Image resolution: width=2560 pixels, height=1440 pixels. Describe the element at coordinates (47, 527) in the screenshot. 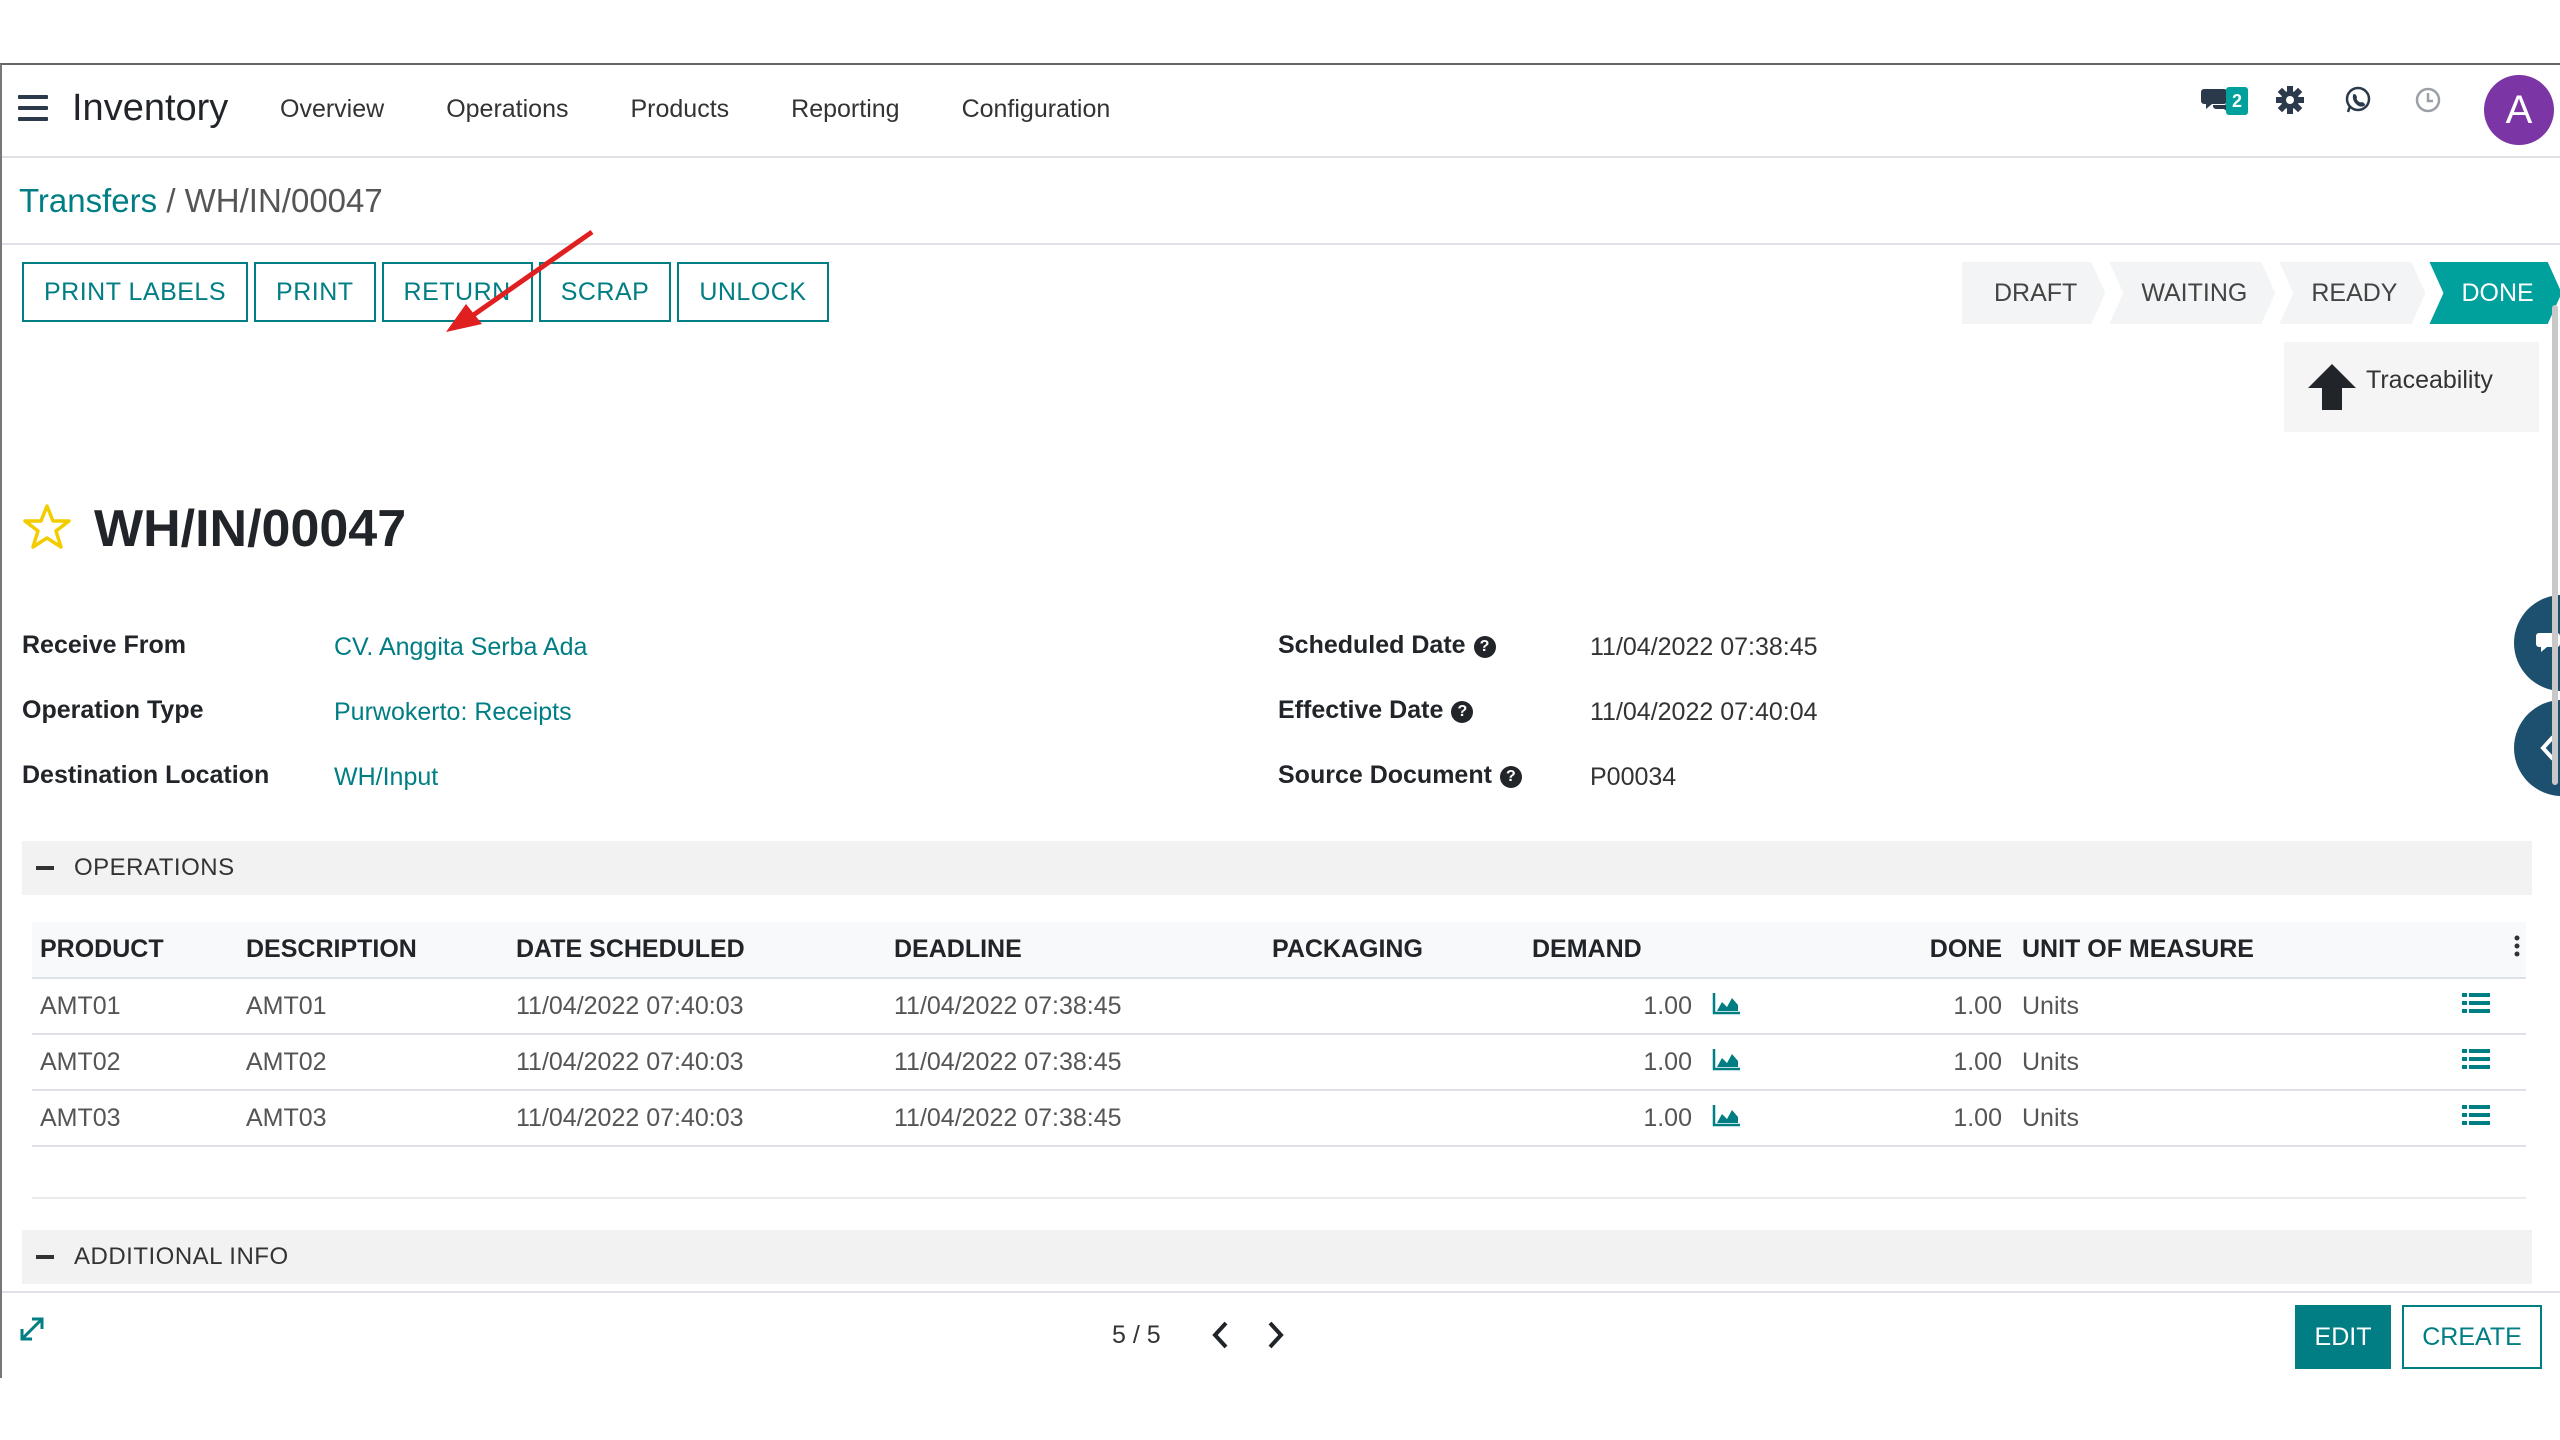

I see `favorite-star-icon` at that location.